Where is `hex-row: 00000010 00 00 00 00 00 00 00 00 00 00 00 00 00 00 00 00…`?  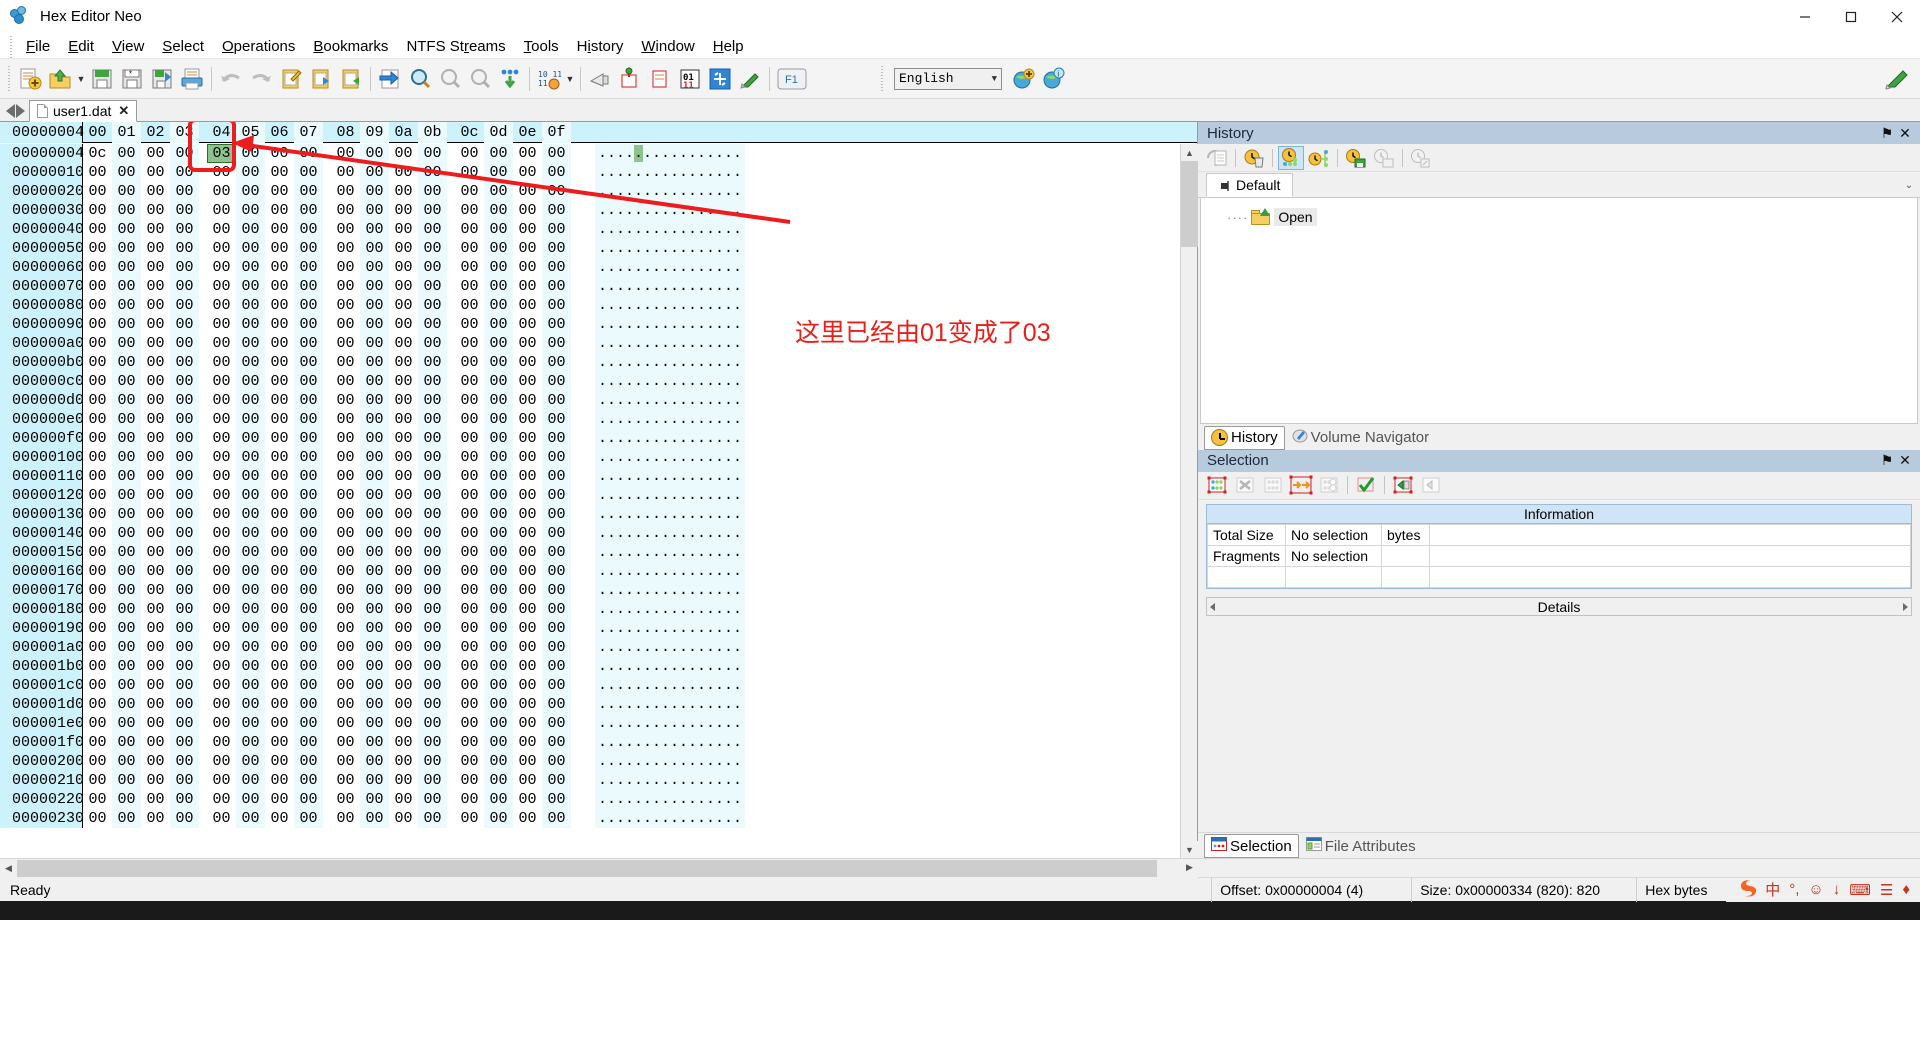
hex-row: 00000010 00 00 00 00 00 00 00 00 00 00 00 00 00 00 00 00… is located at coordinates (598, 172).